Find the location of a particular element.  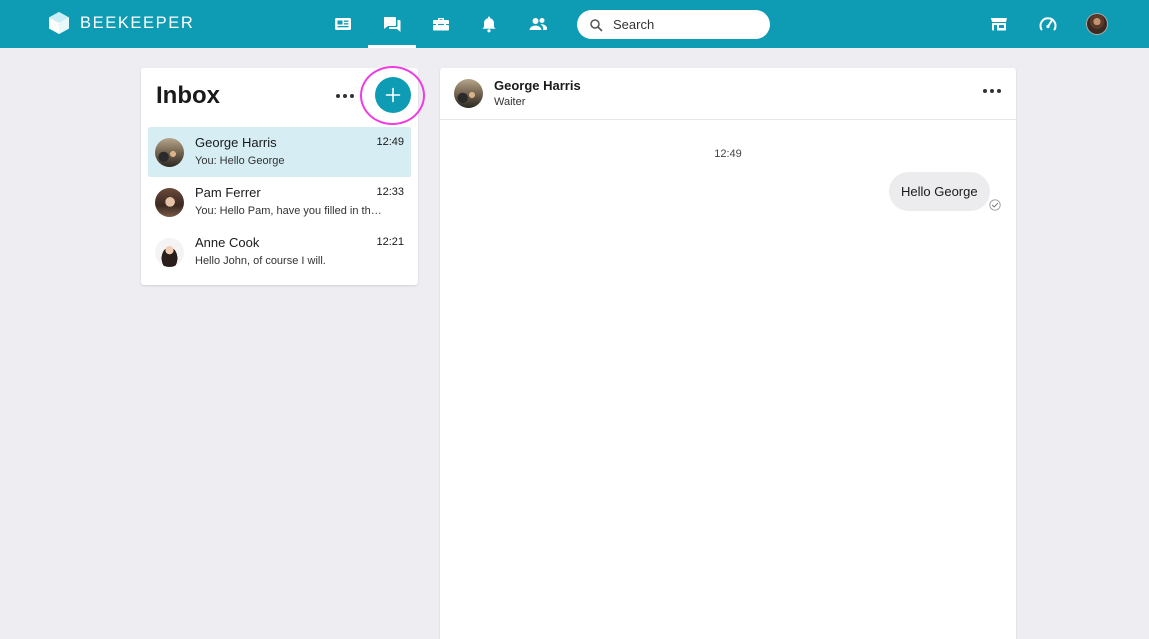

nav-chat is located at coordinates (392, 24).